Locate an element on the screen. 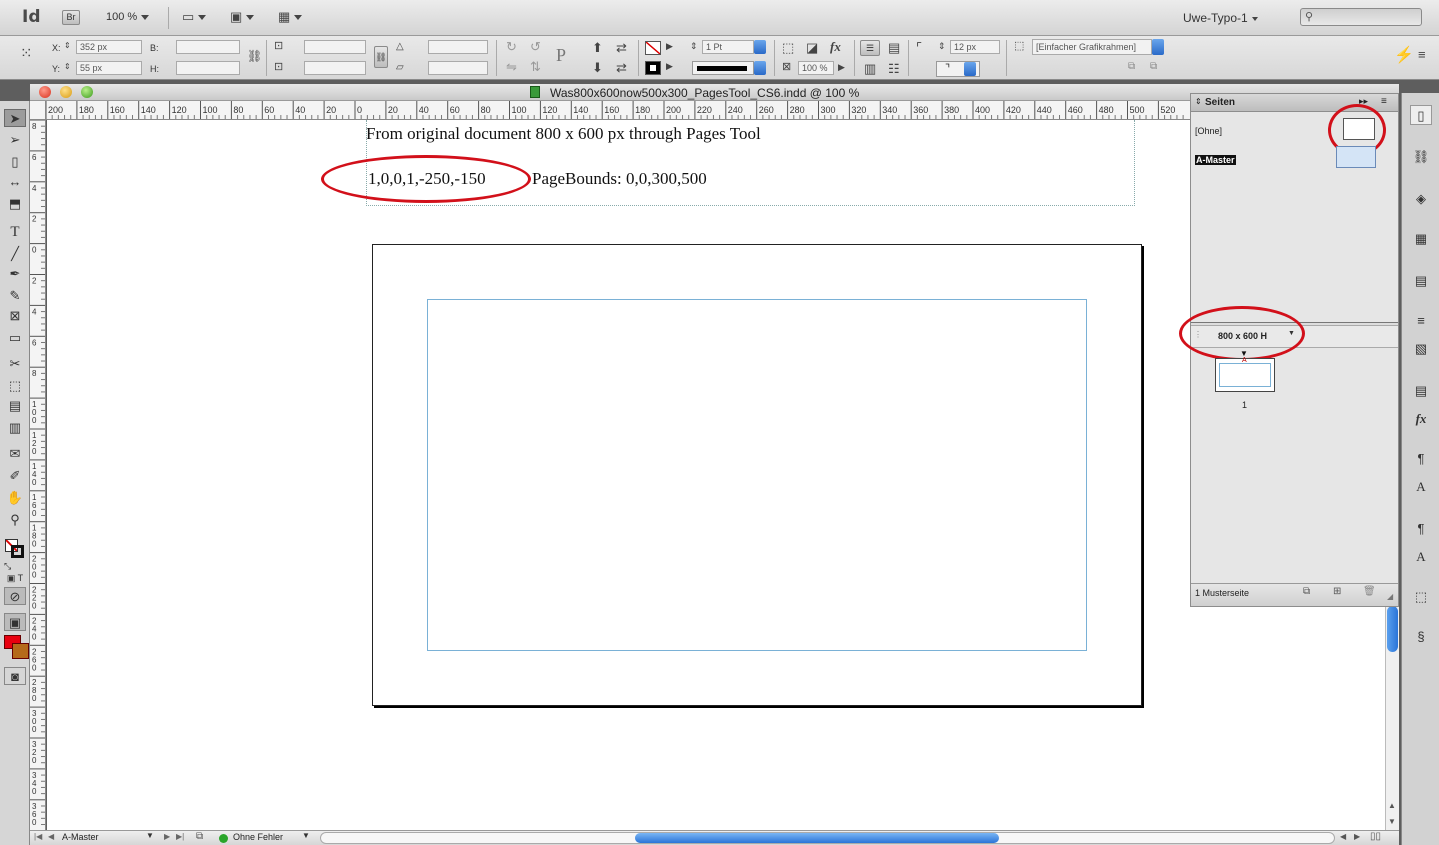 This screenshot has height=845, width=1439. pen-tool-icon: ✒ is located at coordinates (15, 274).